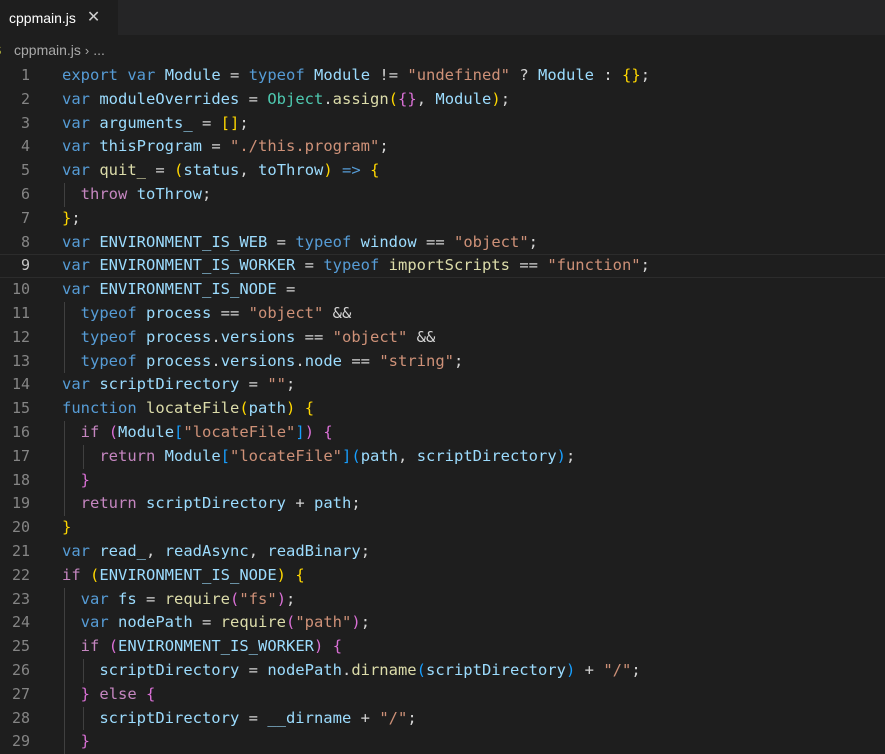 The height and width of the screenshot is (754, 885). What do you see at coordinates (104, 194) in the screenshot?
I see `code-token: throw` at bounding box center [104, 194].